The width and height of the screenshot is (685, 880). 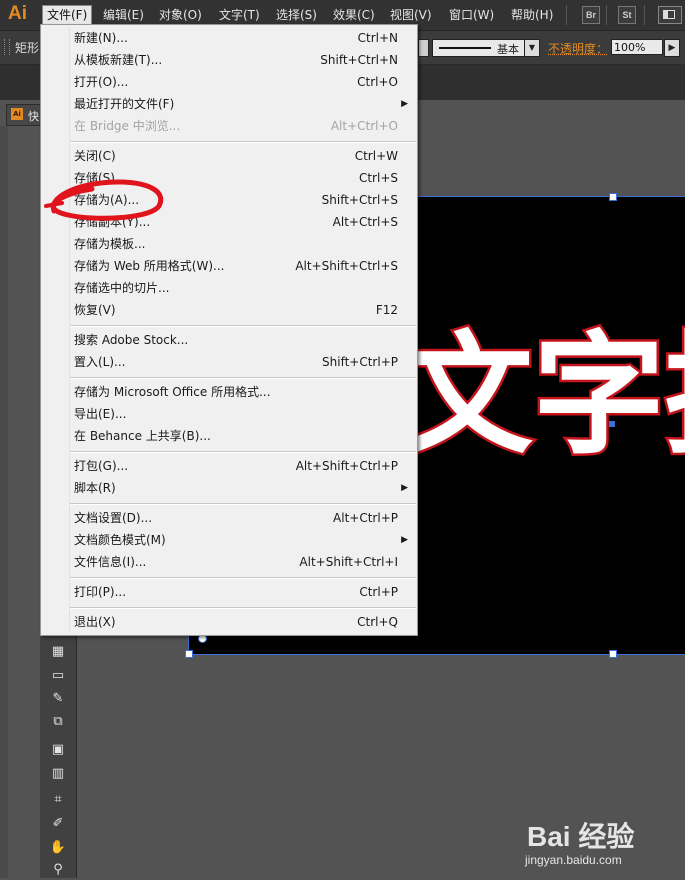 What do you see at coordinates (58, 774) in the screenshot?
I see `column-graph-tool-icon: ▥` at bounding box center [58, 774].